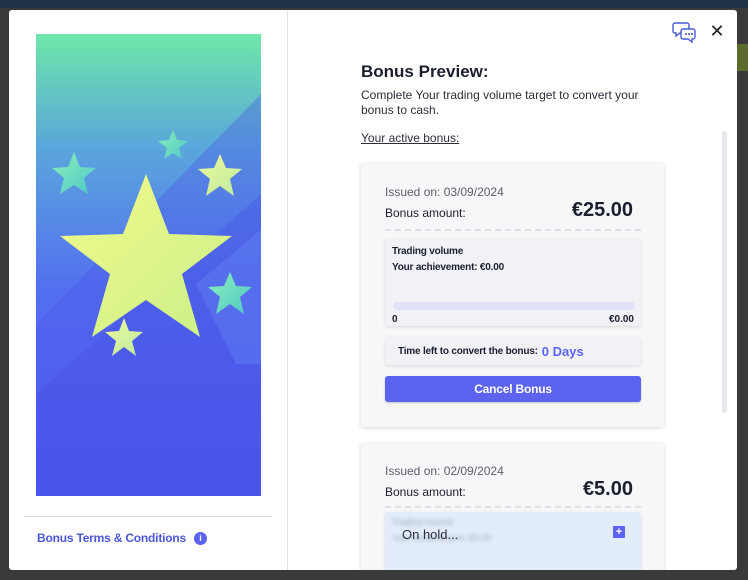 The image size is (748, 580). What do you see at coordinates (444, 192) in the screenshot?
I see `issued-date: Issued on: 03/09/2024` at bounding box center [444, 192].